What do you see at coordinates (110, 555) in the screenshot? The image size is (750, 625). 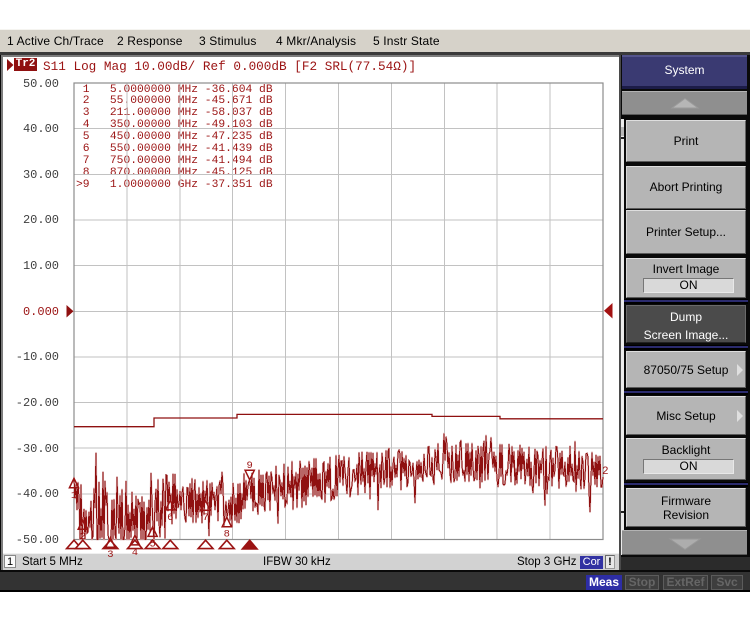 I see `svg-text: 3` at bounding box center [110, 555].